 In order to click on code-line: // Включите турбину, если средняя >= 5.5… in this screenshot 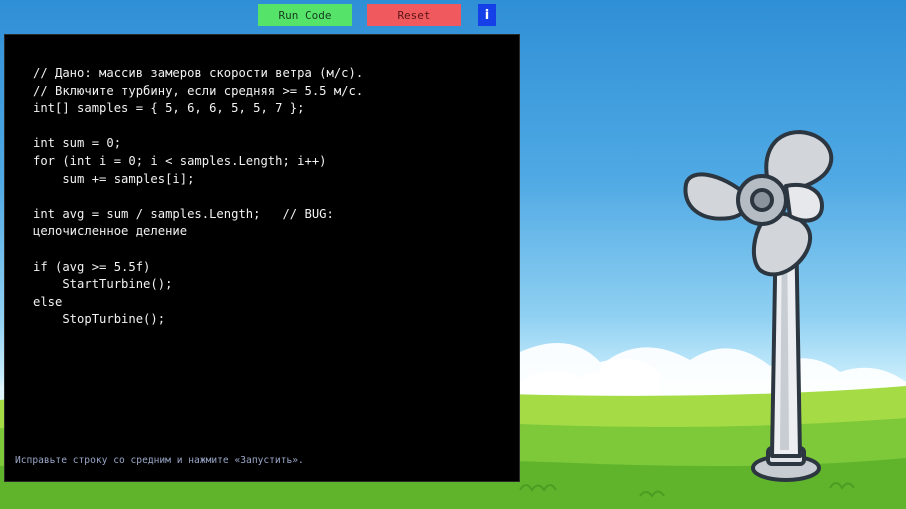, I will do `click(198, 90)`.